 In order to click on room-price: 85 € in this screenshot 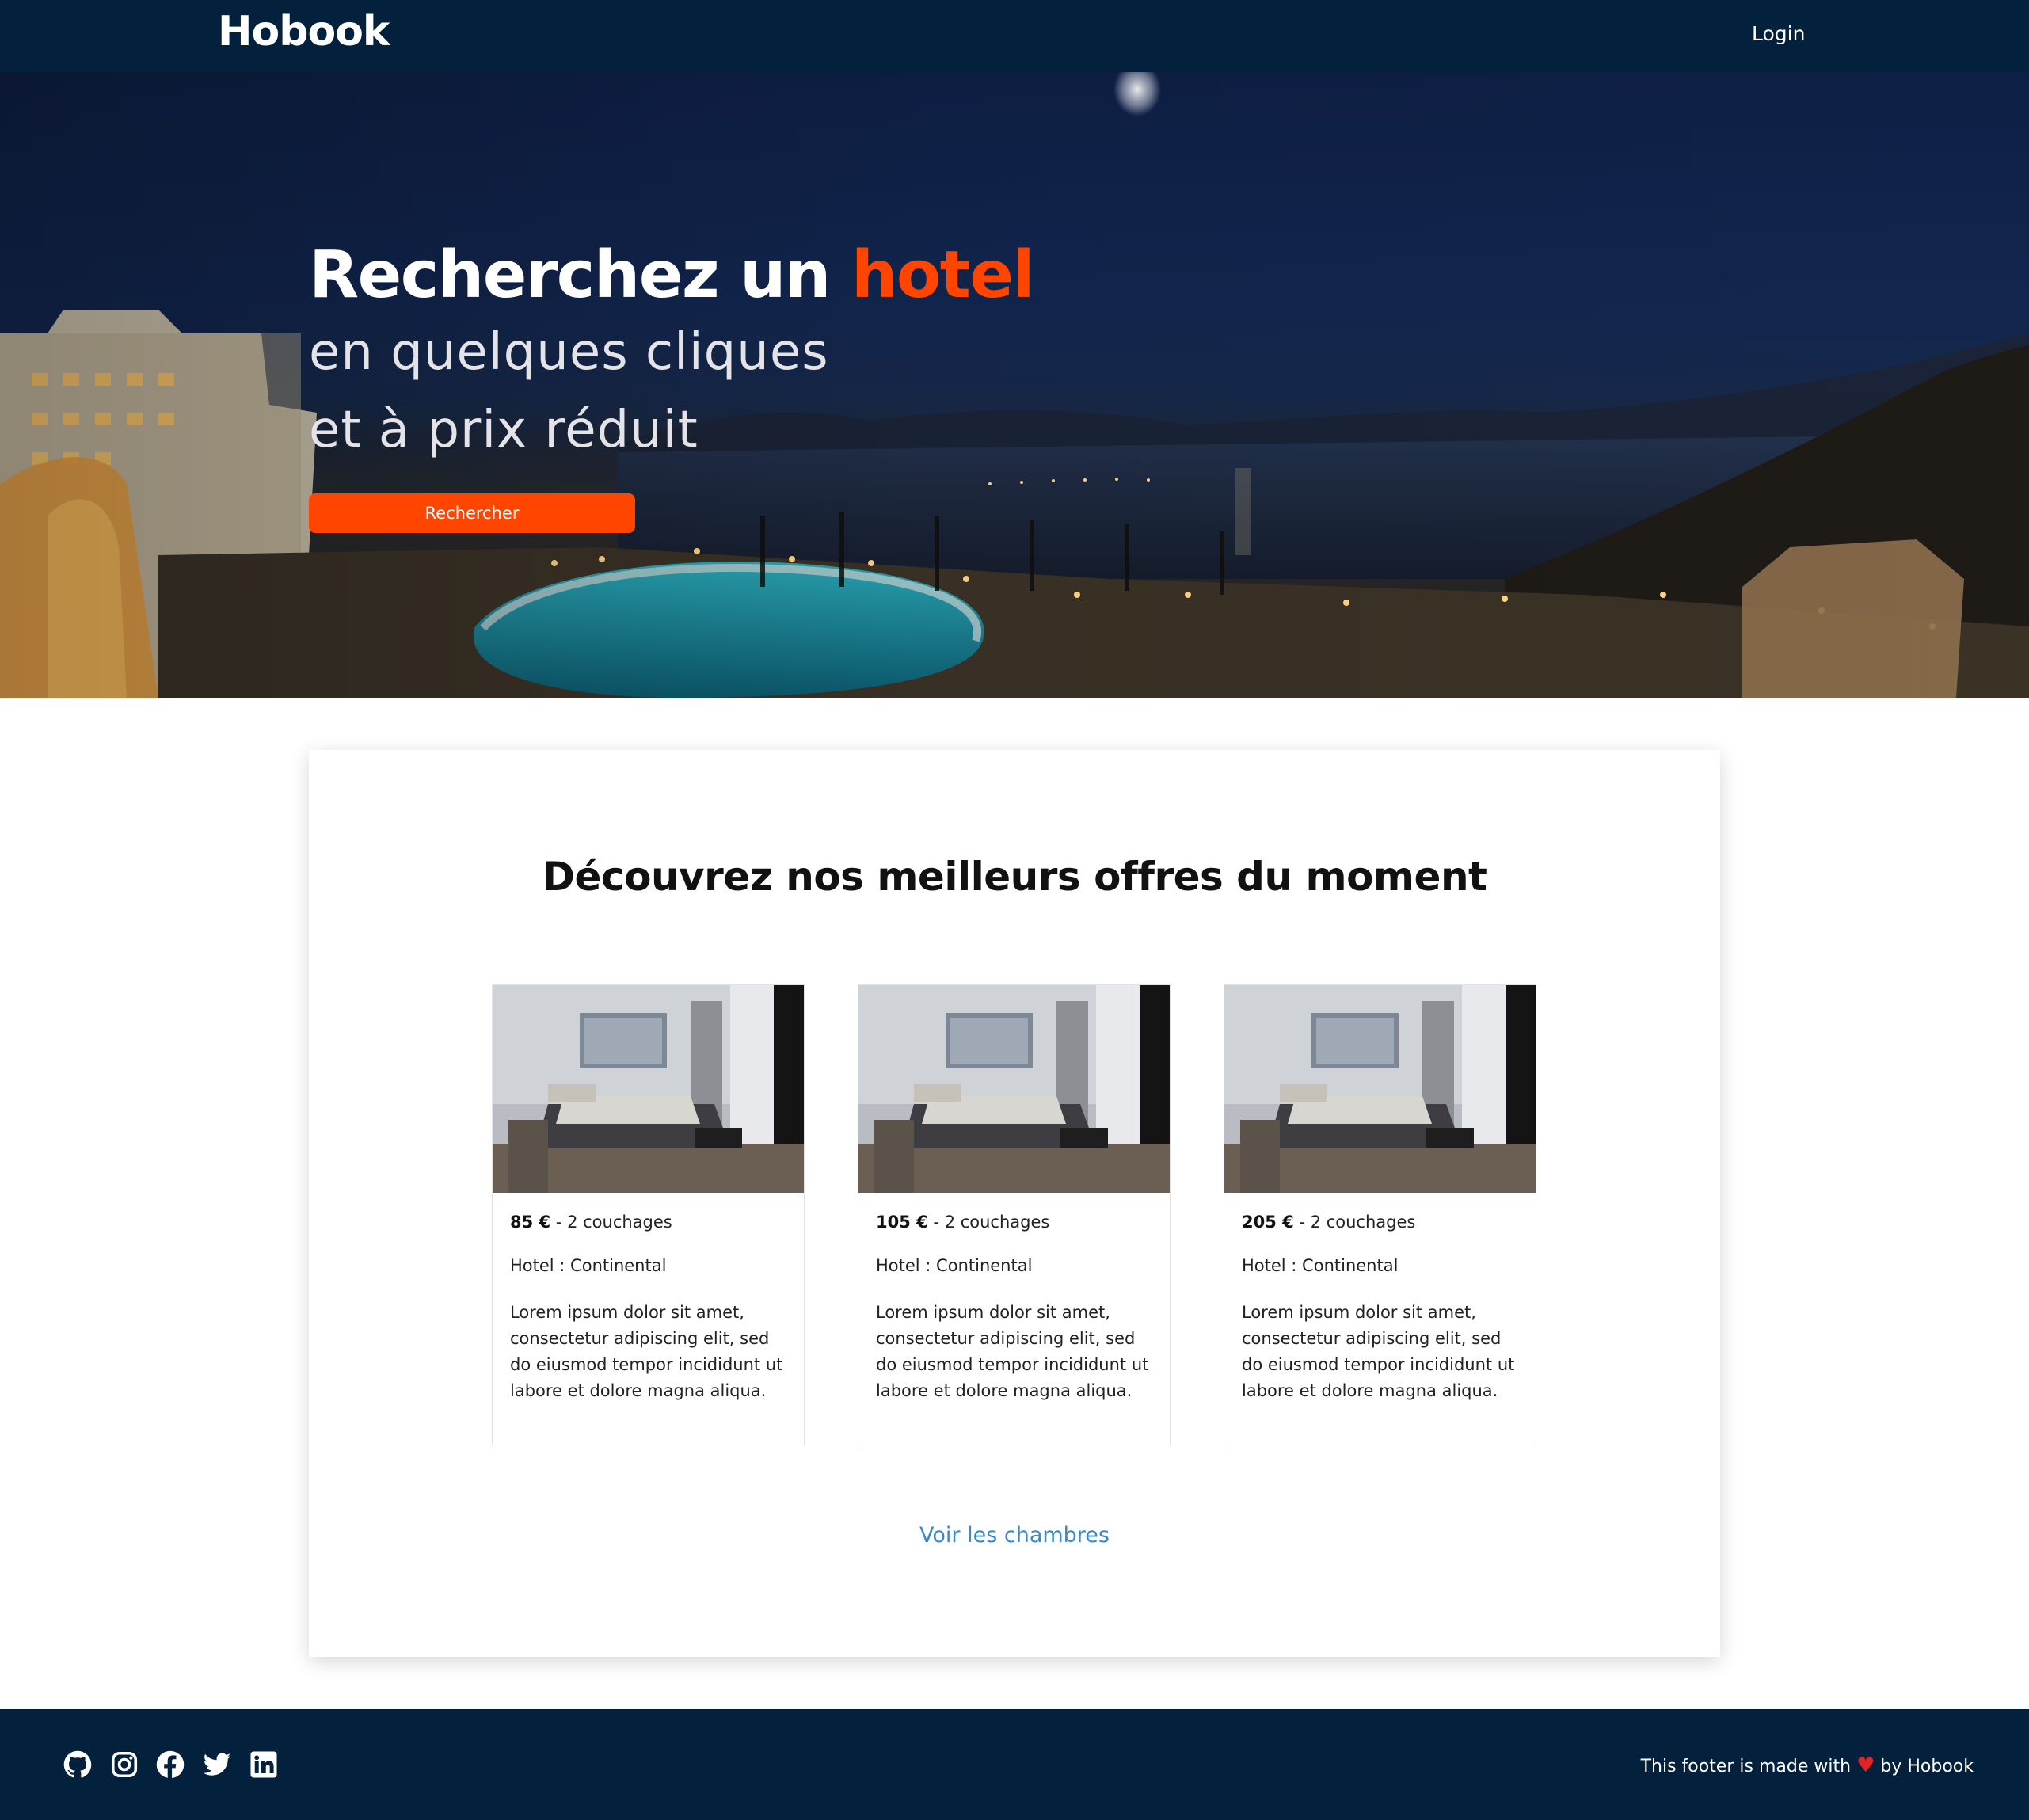, I will do `click(530, 1222)`.